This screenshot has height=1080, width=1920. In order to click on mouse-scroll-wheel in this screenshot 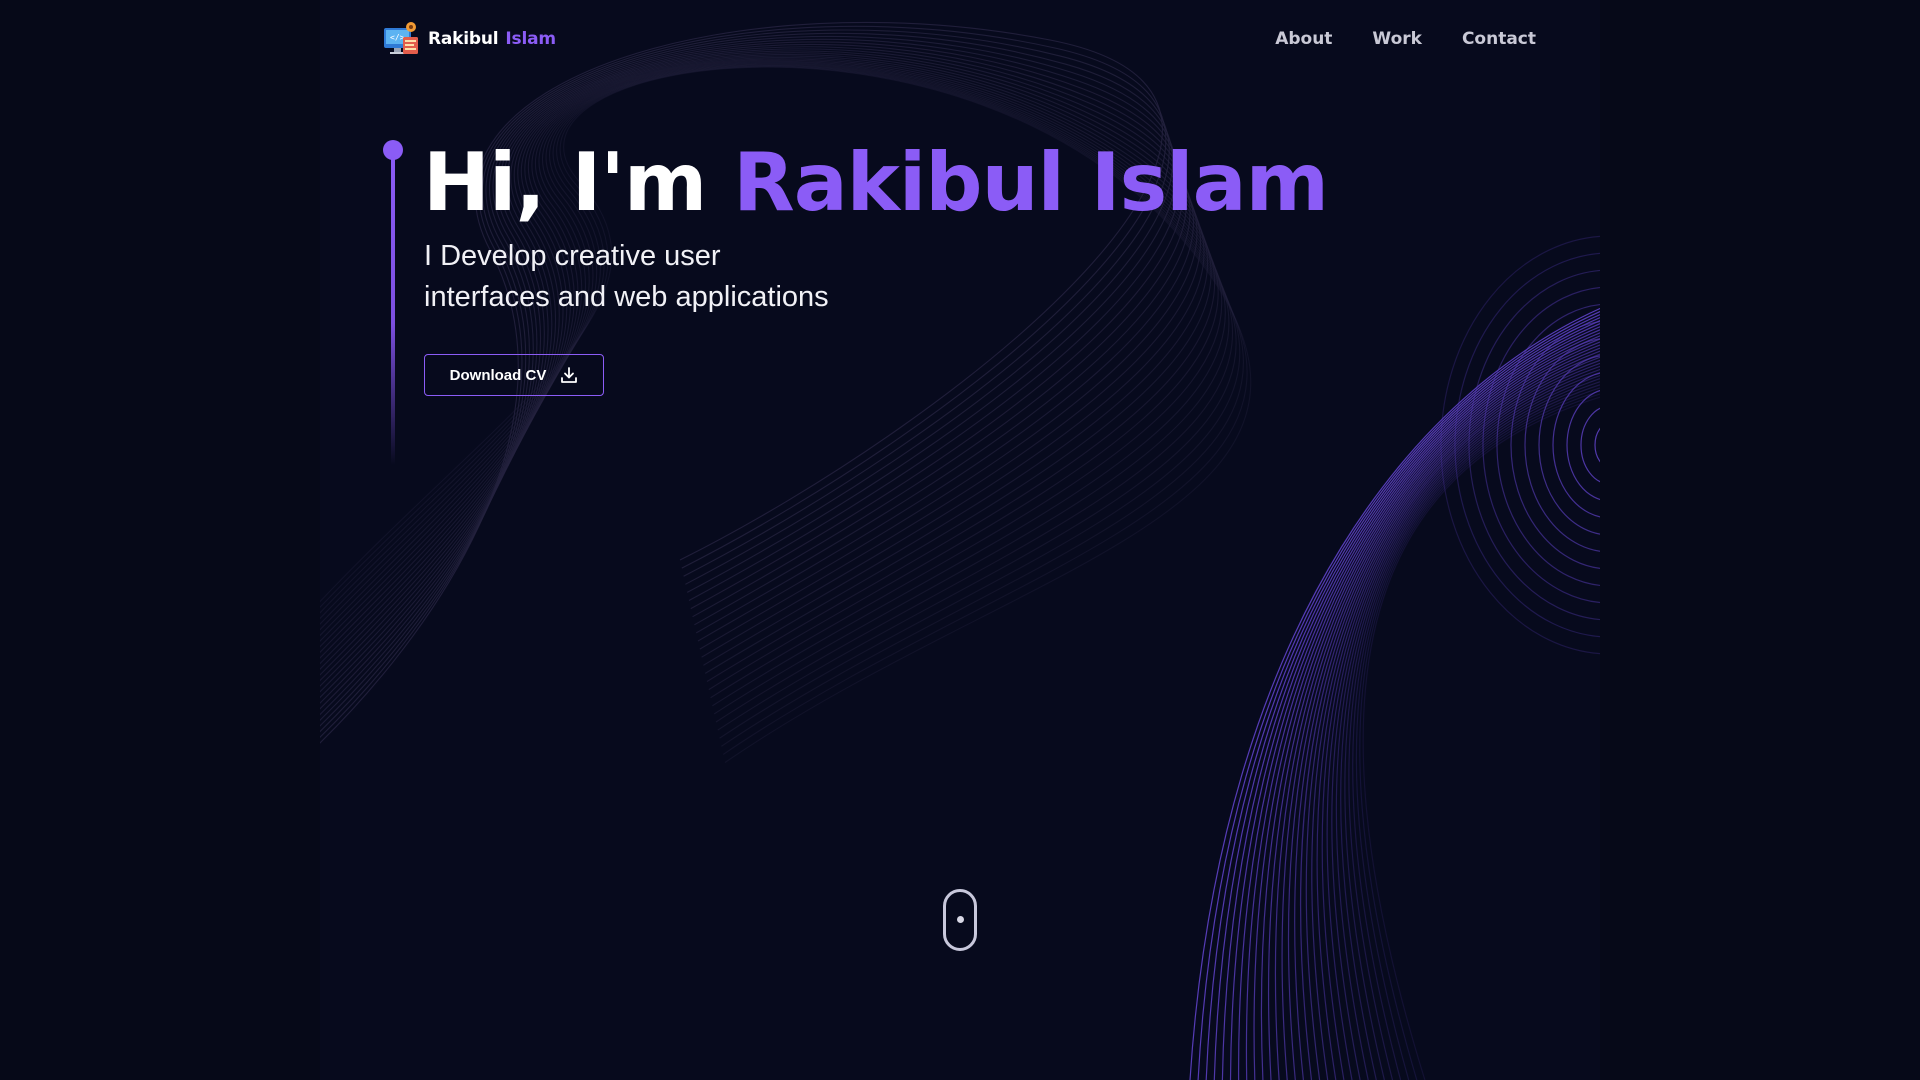, I will do `click(960, 919)`.